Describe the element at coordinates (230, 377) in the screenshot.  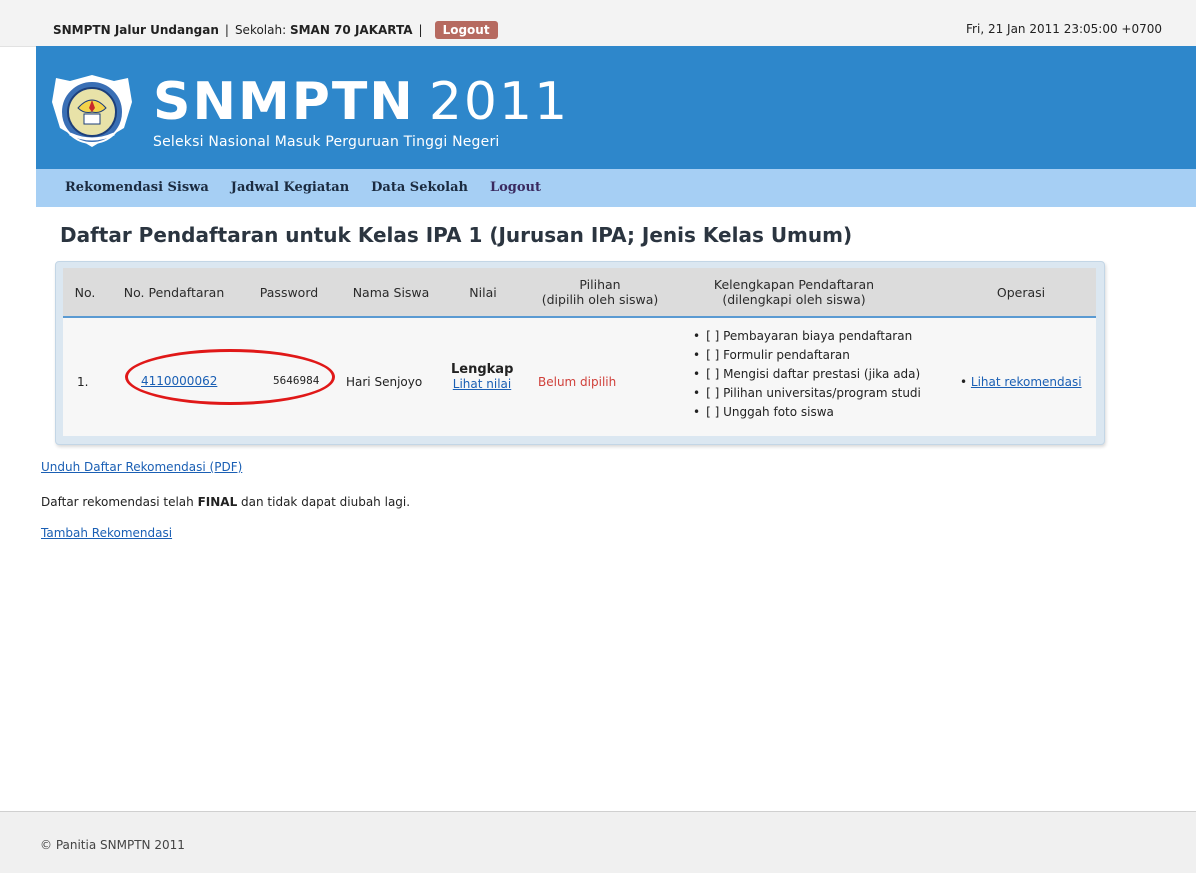
I see `highlight-annotation-ring` at that location.